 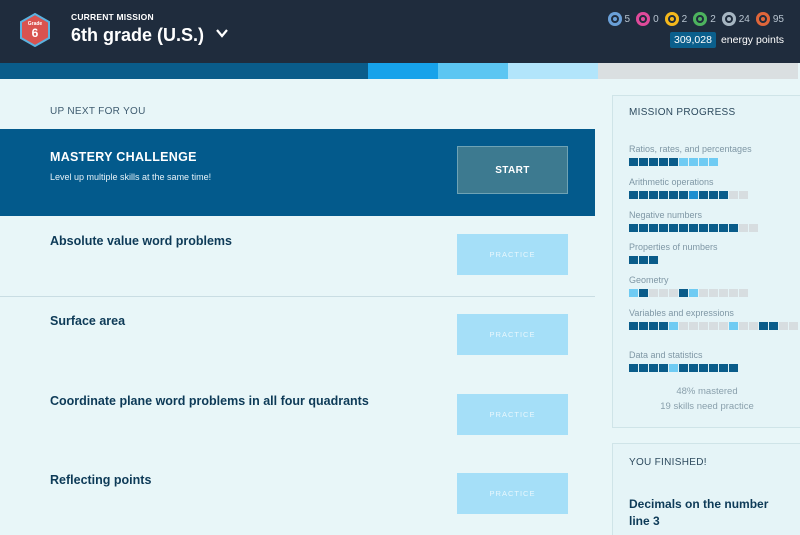 I want to click on finished-skill-link: Decimals on the number line 3, so click(x=709, y=513).